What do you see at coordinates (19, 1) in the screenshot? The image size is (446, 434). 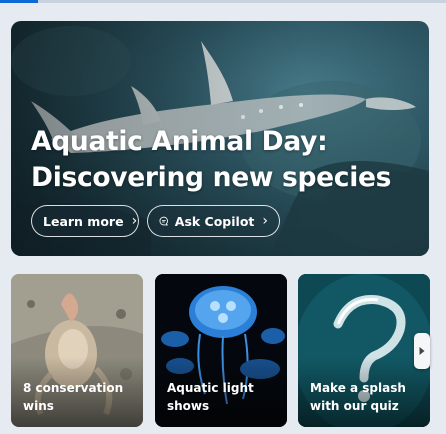 I see `active-tab-indicator` at bounding box center [19, 1].